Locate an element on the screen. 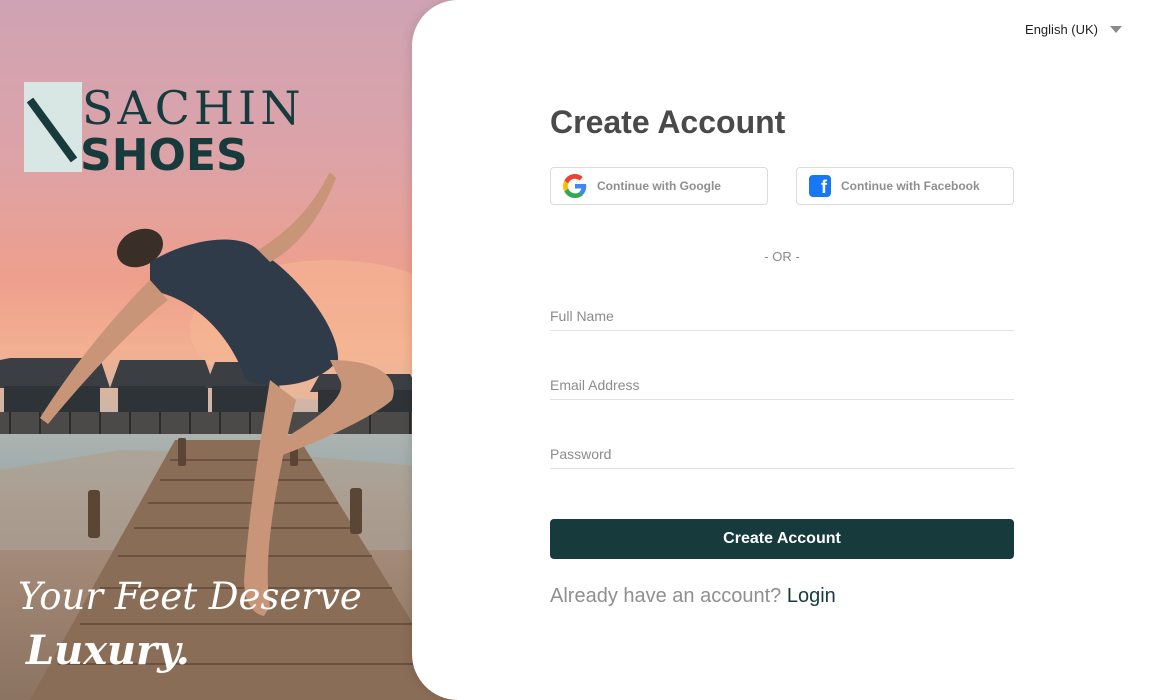  brand-logo: SACHIN SHOES is located at coordinates (164, 129).